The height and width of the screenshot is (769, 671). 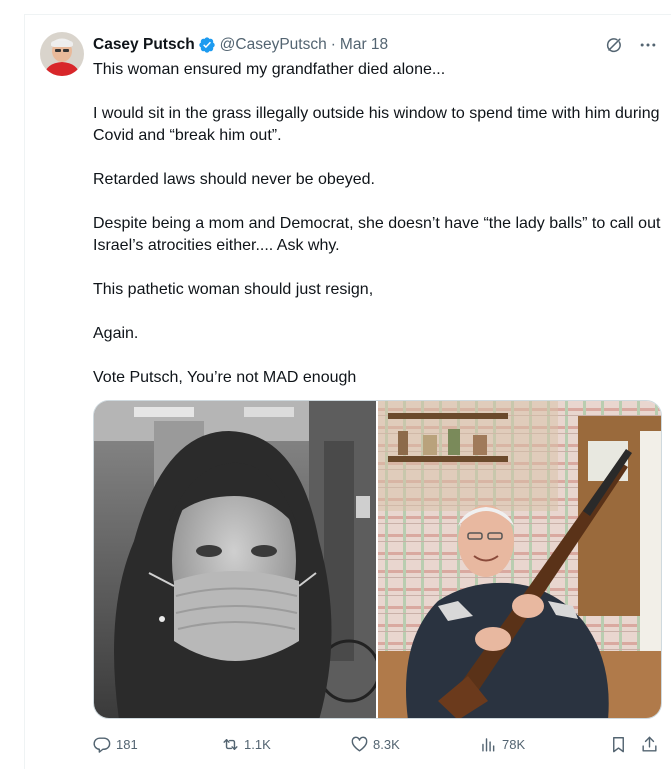 I want to click on views-icon, so click(x=488, y=744).